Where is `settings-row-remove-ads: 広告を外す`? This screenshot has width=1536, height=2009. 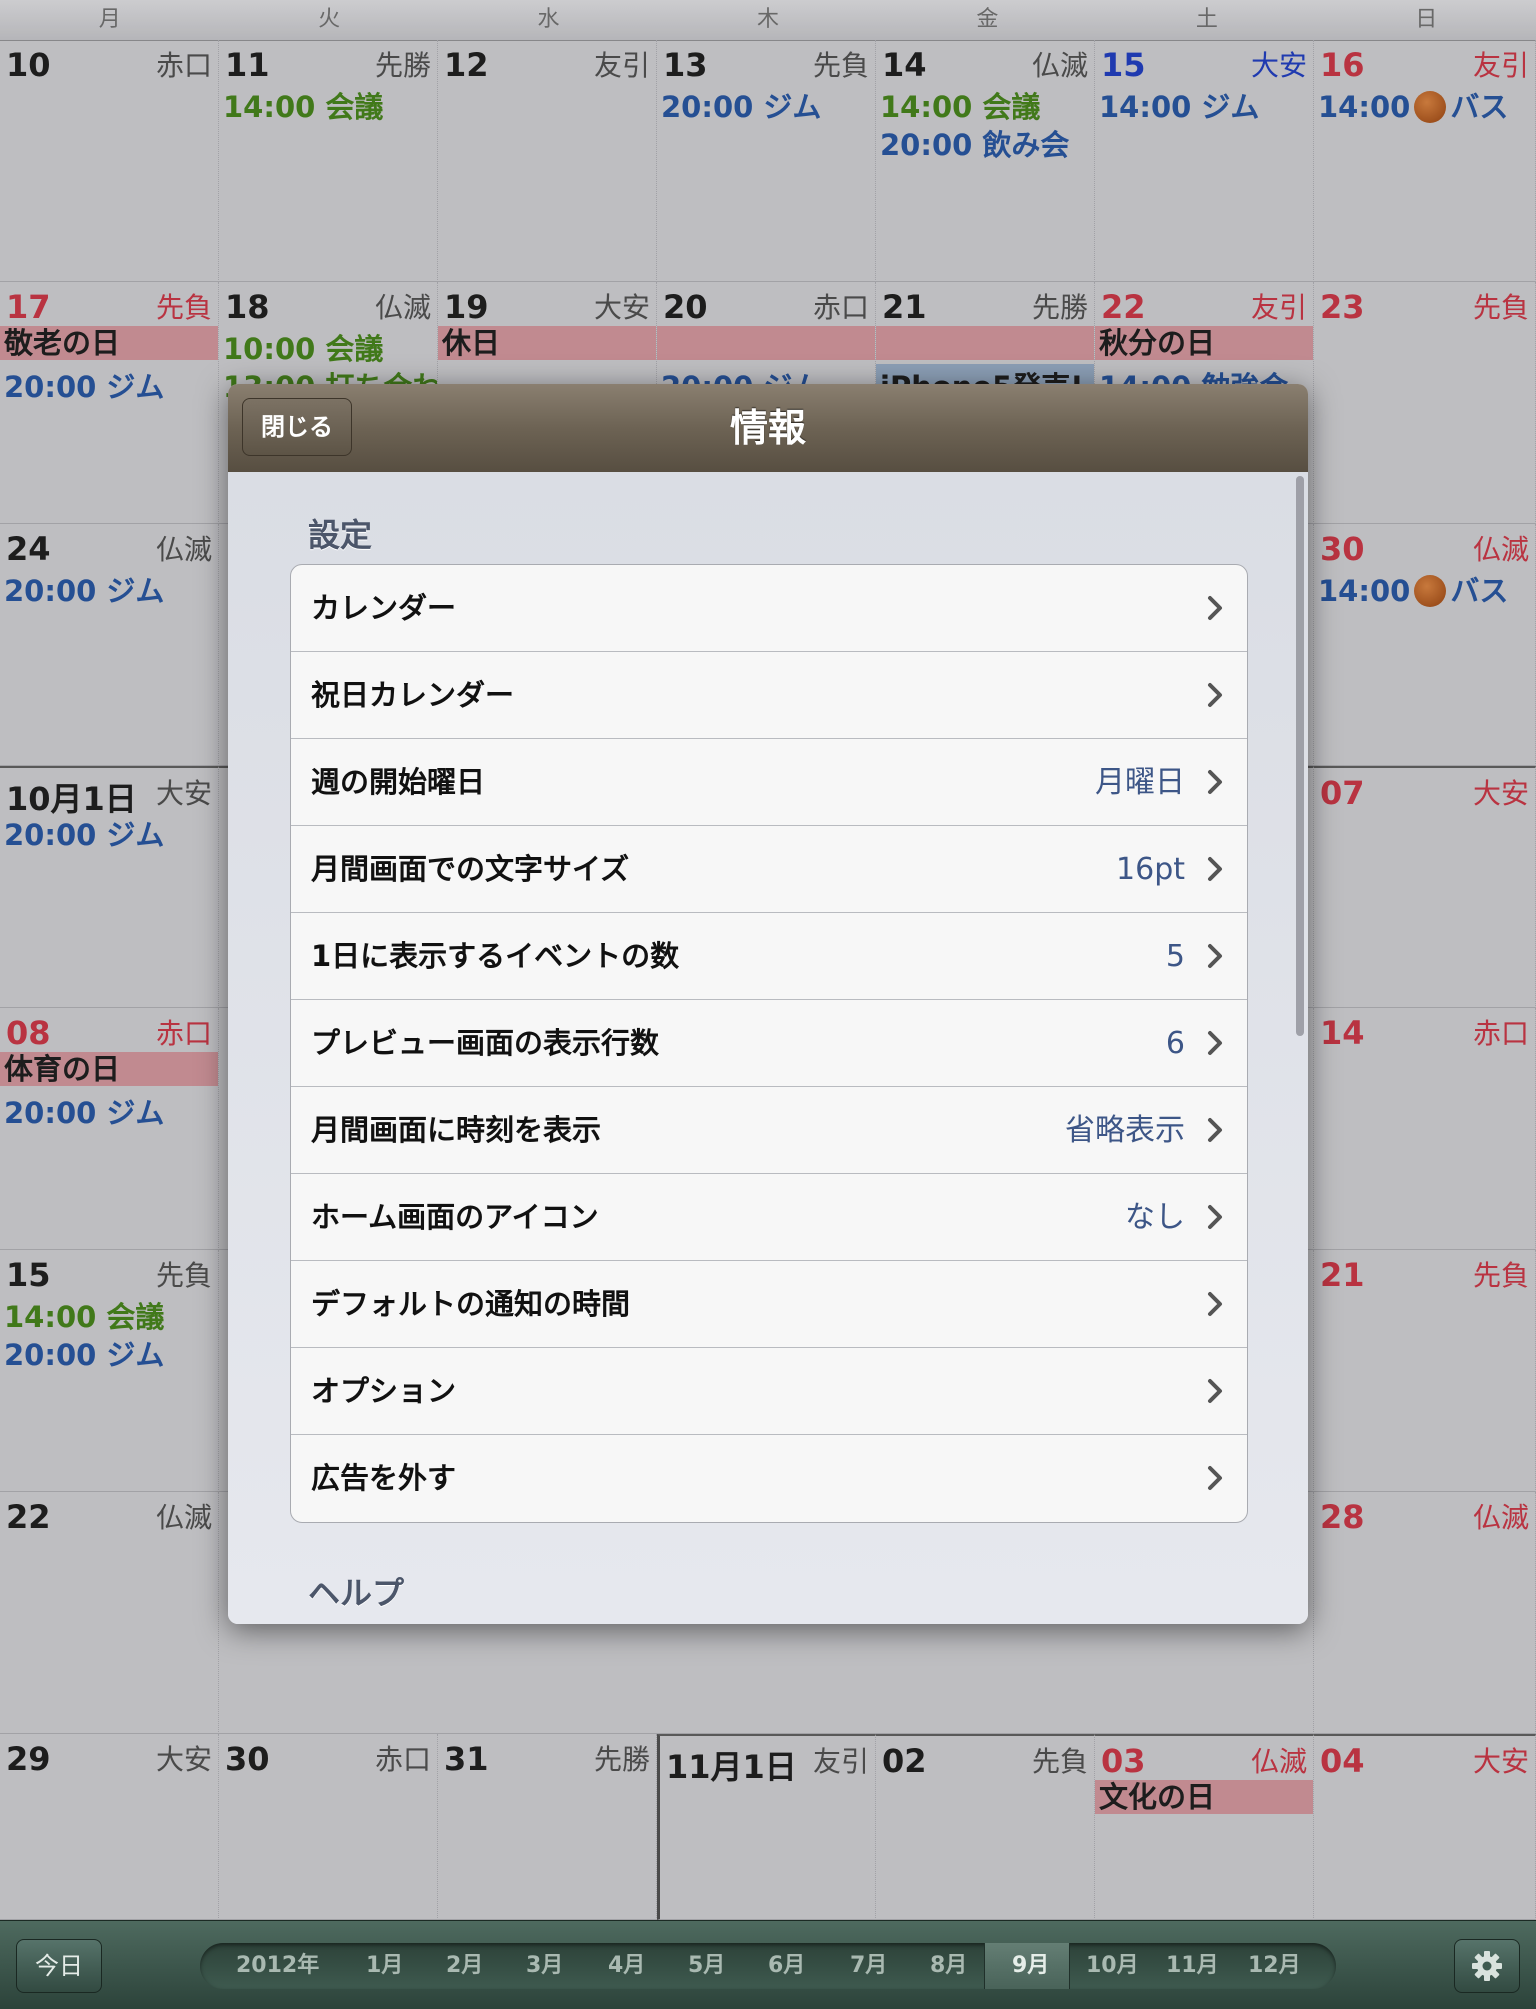
settings-row-remove-ads: 広告を外す is located at coordinates (769, 1478).